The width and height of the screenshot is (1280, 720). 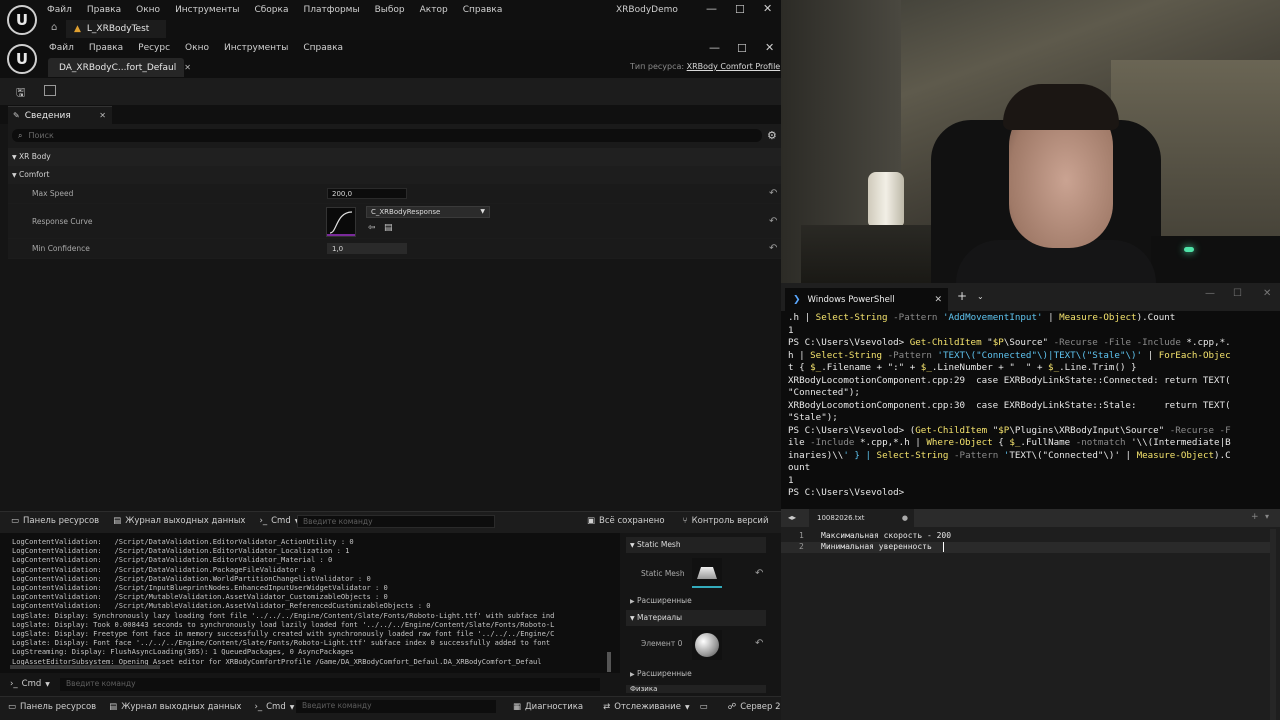 I want to click on status-cmd: ›_ Cmd ▼, so click(x=274, y=707).